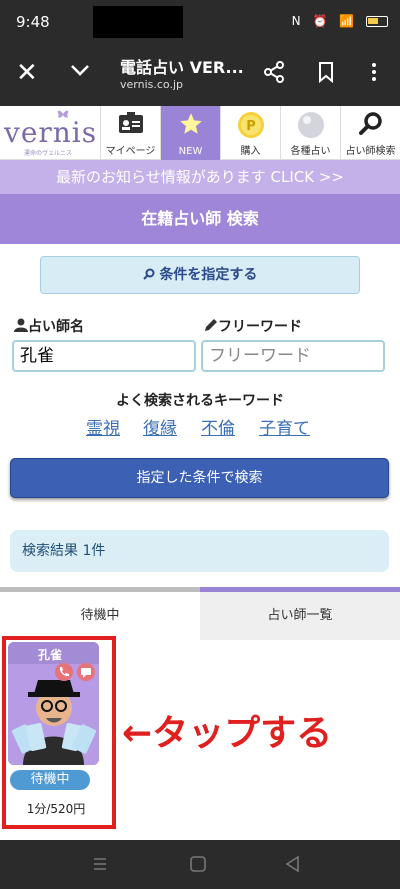 This screenshot has width=400, height=889. I want to click on nav-label: 占い師検索, so click(370, 151).